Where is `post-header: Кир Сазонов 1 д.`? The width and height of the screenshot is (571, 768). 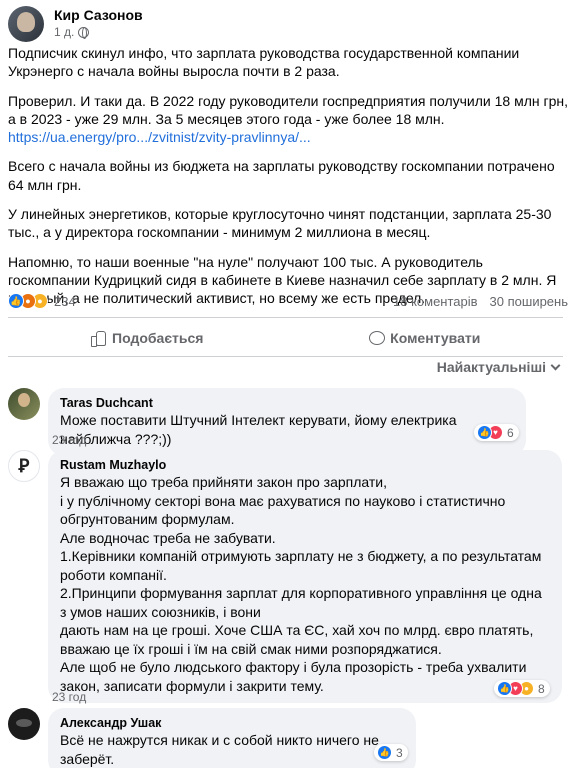 post-header: Кир Сазонов 1 д. is located at coordinates (75, 24).